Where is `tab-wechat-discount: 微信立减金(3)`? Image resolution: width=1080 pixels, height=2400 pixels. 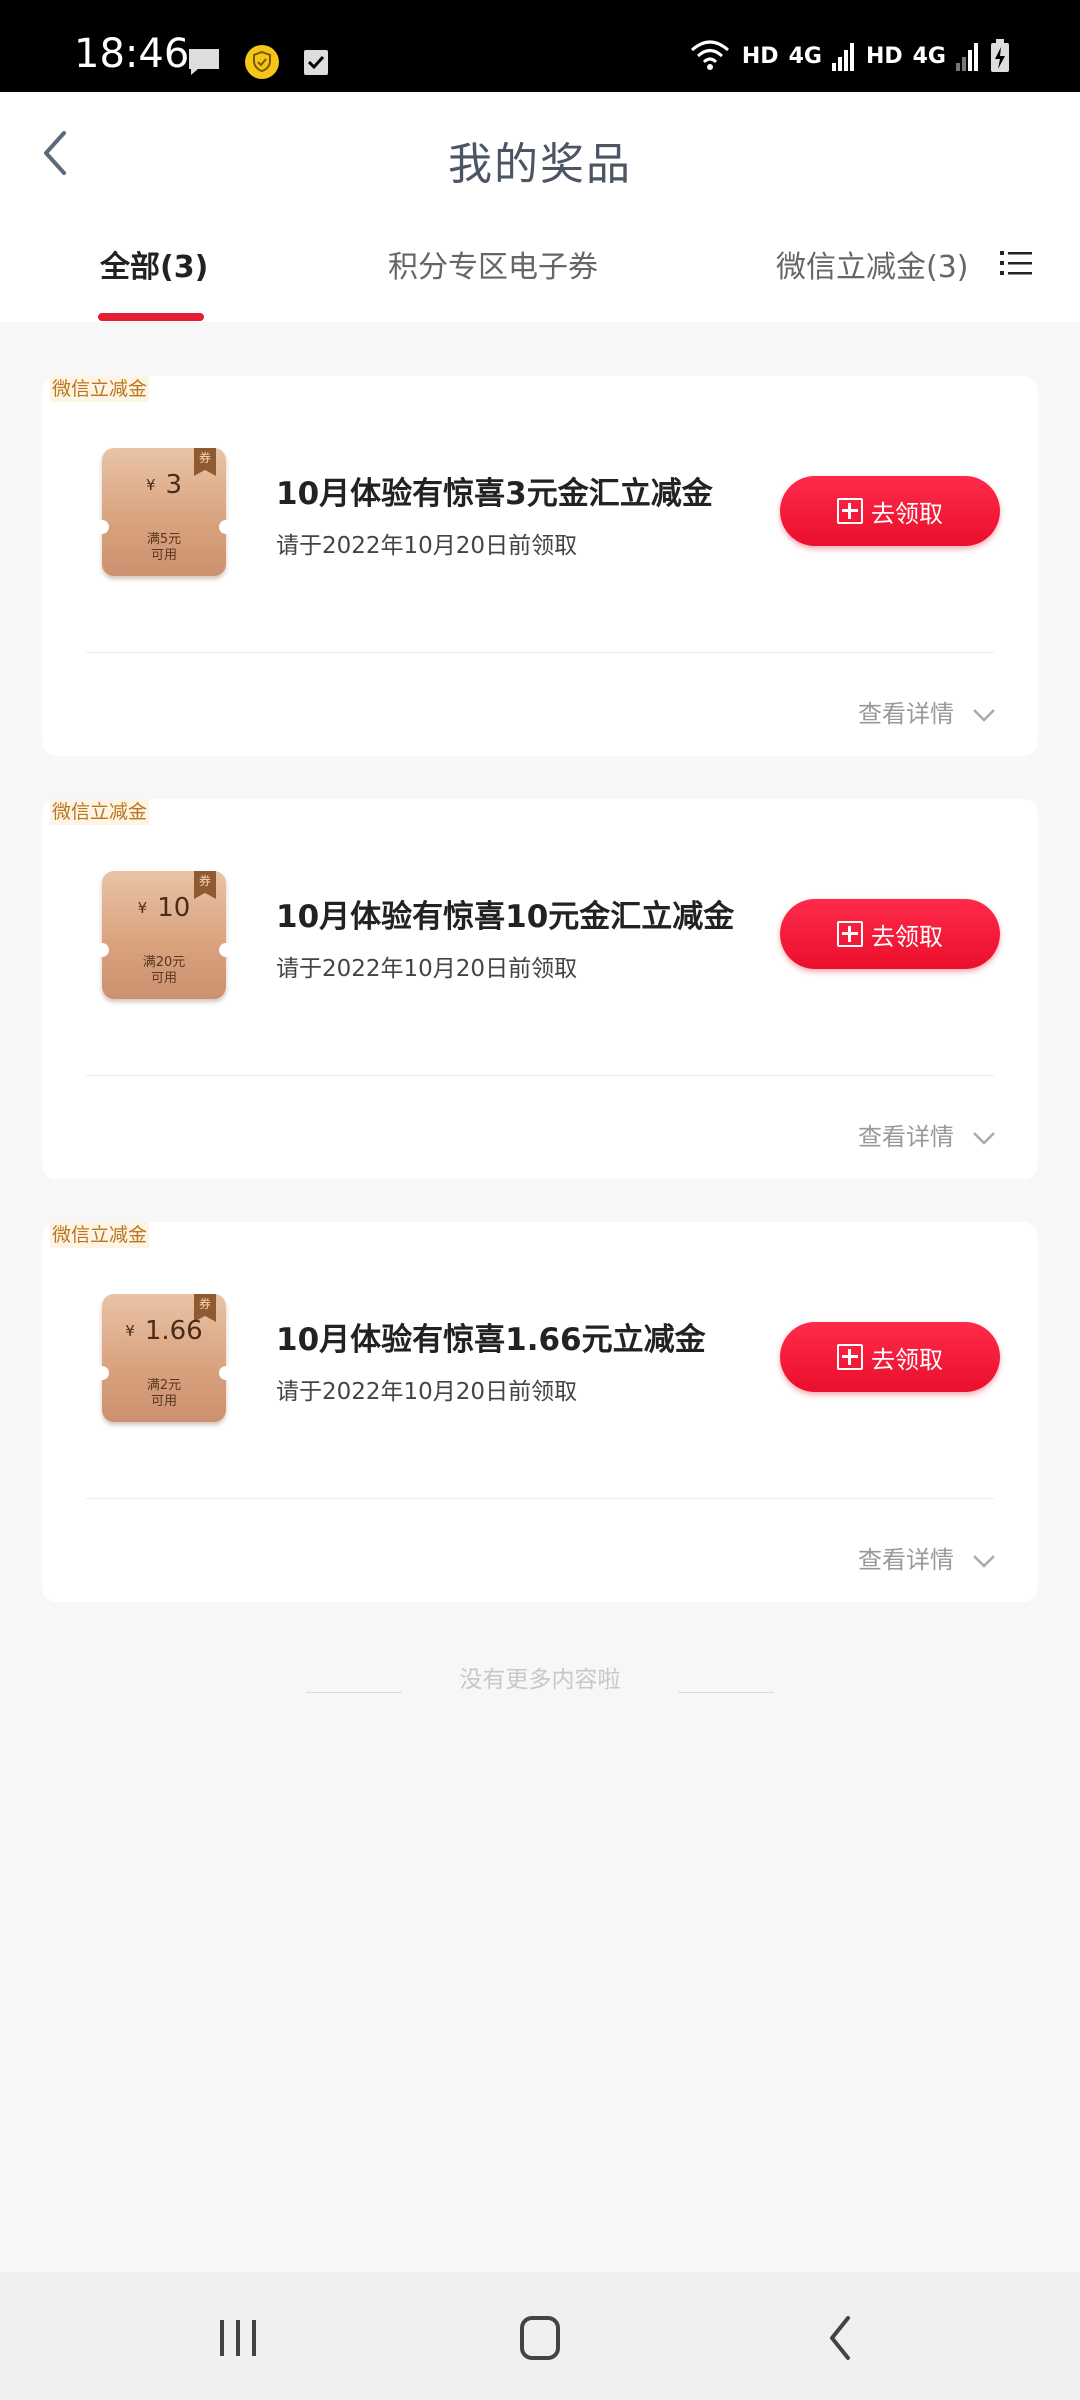 tab-wechat-discount: 微信立减金(3) is located at coordinates (872, 264).